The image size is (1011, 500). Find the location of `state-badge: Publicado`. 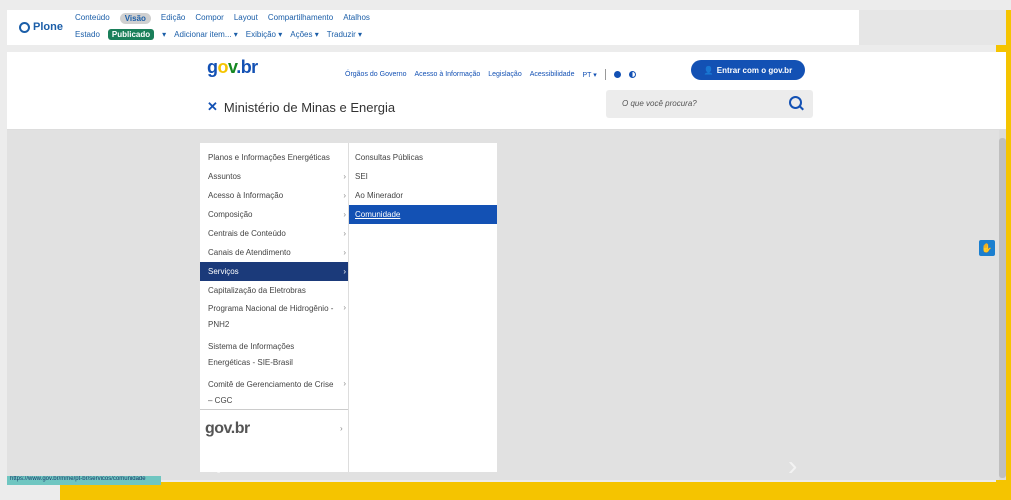

state-badge: Publicado is located at coordinates (131, 34).